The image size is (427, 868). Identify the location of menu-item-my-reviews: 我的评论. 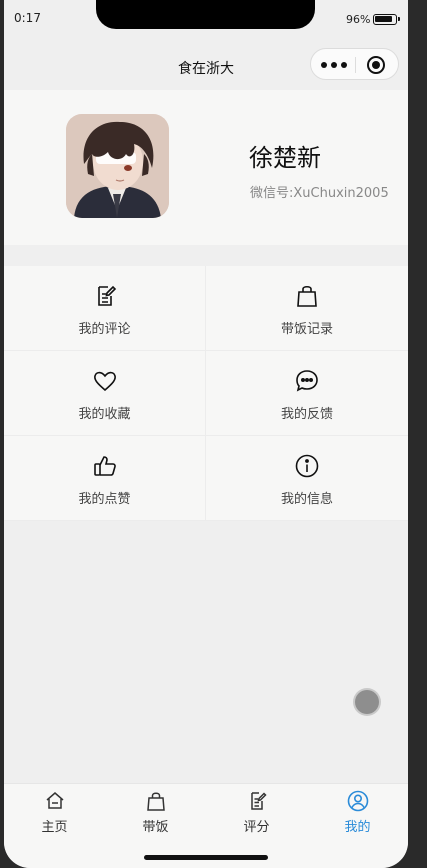
(105, 308).